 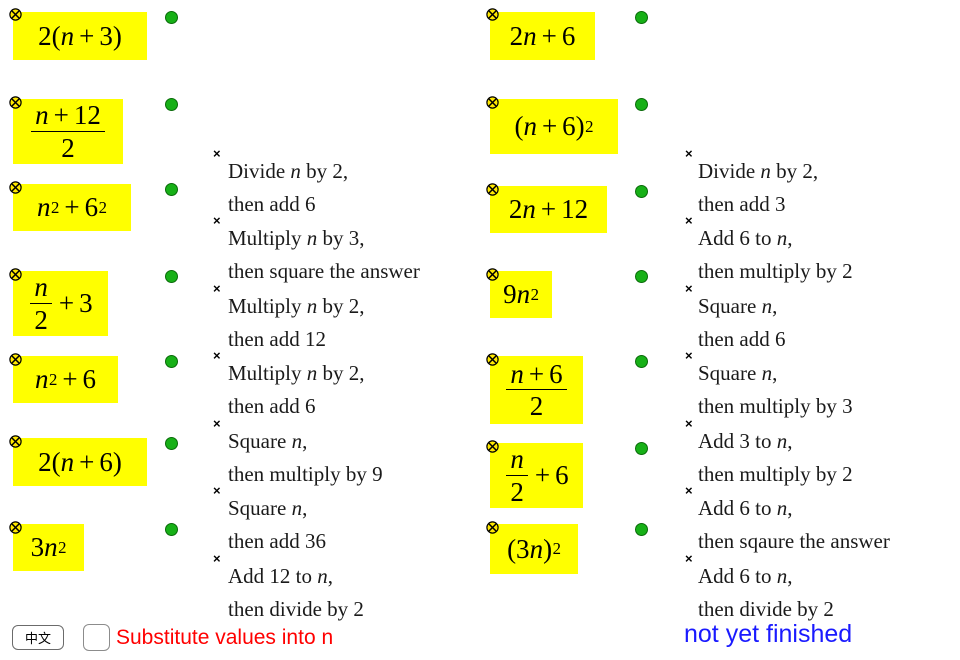 I want to click on instruction-line-2: then multiply by 9, so click(x=305, y=474).